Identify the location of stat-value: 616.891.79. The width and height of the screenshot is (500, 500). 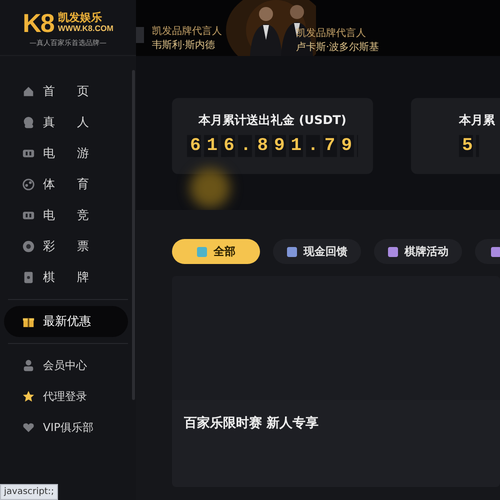
(272, 146).